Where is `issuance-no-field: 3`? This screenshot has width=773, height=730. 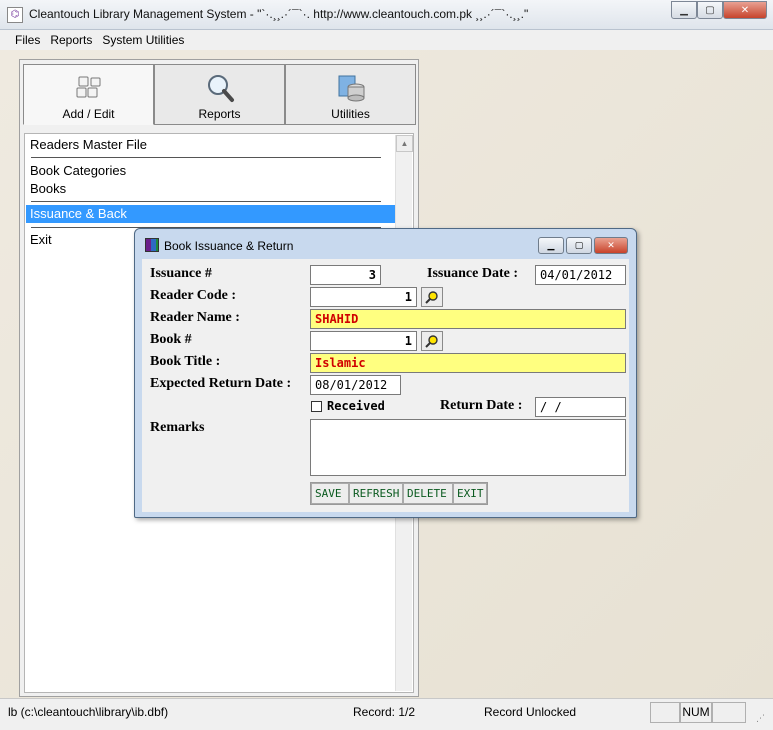
issuance-no-field: 3 is located at coordinates (345, 275).